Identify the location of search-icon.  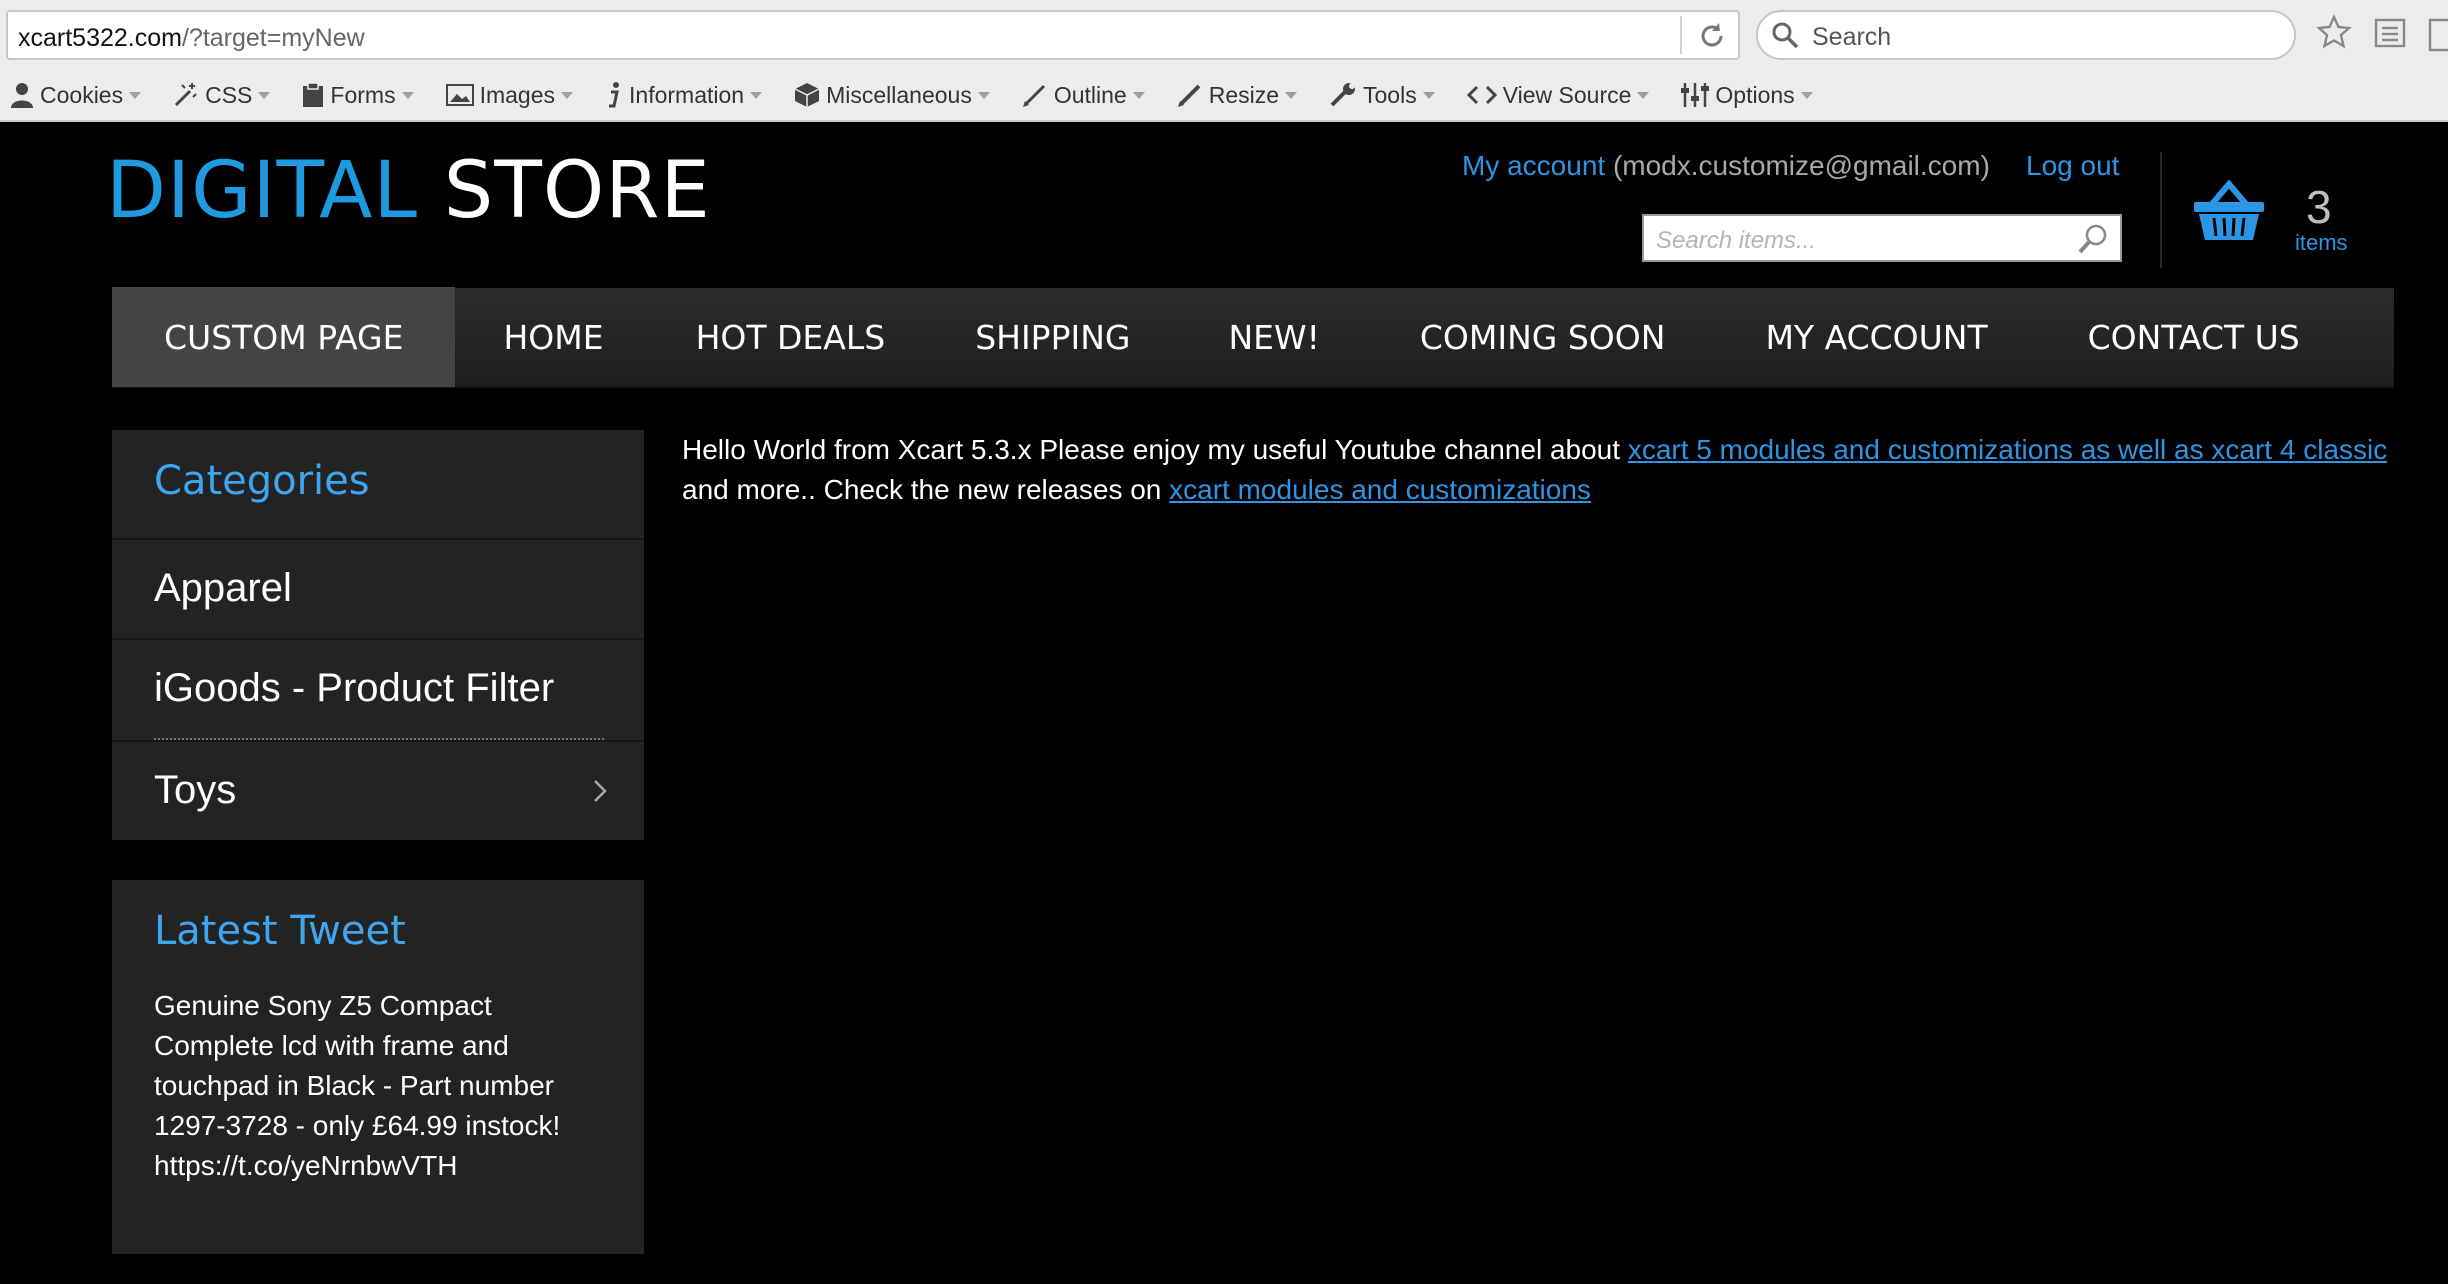
(1785, 35).